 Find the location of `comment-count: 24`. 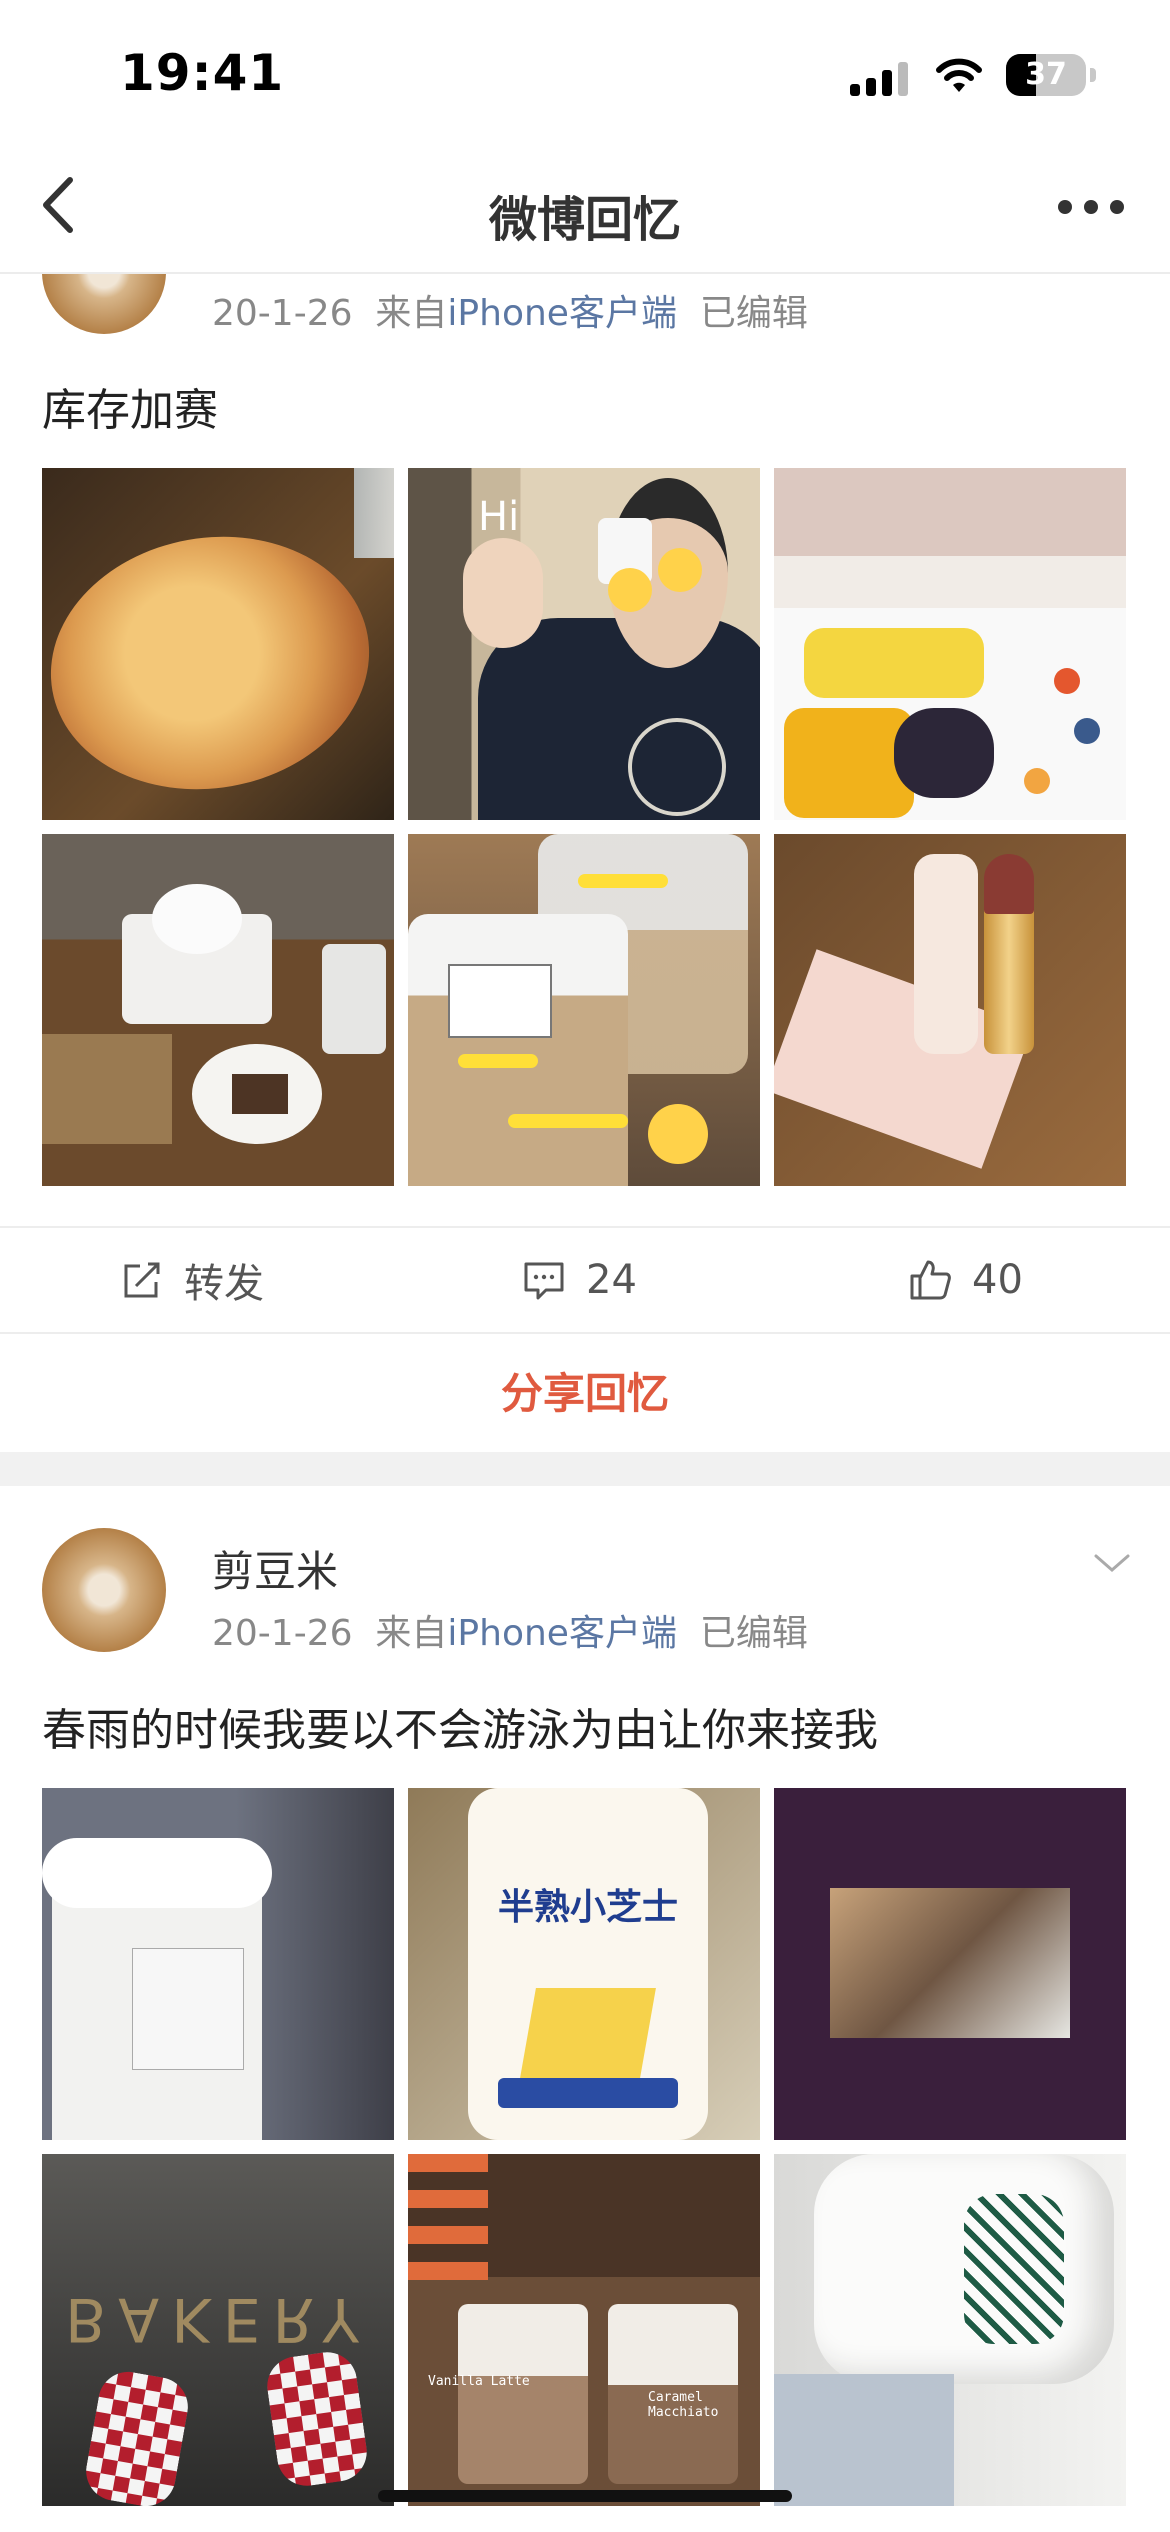

comment-count: 24 is located at coordinates (611, 1280).